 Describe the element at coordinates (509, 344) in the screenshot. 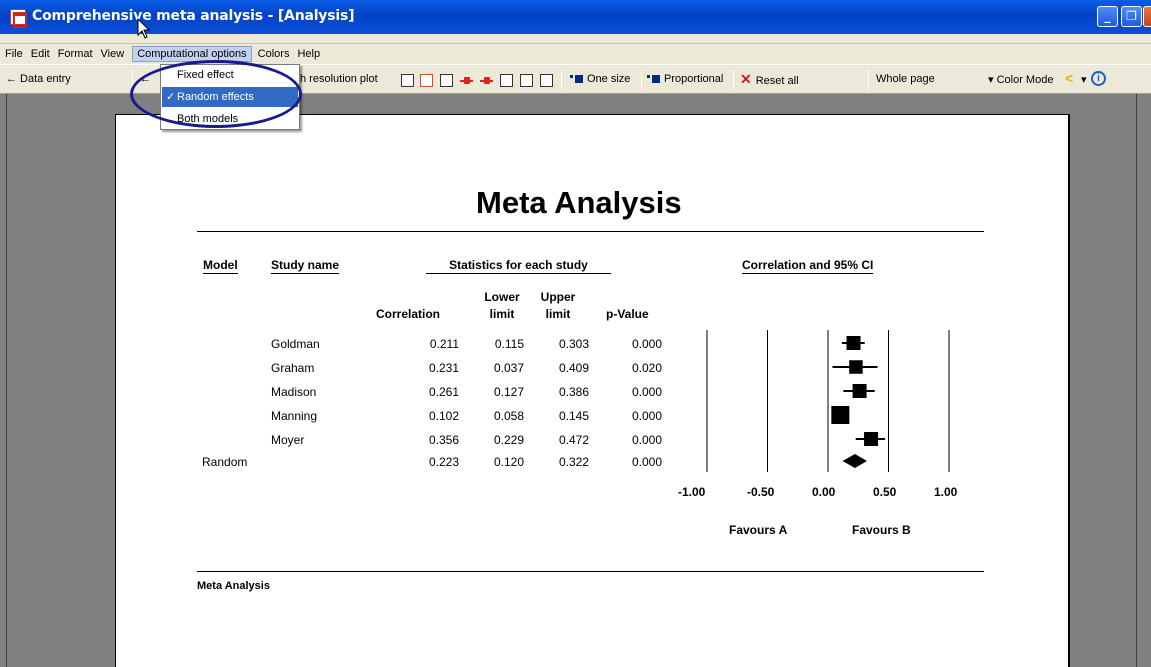

I see `study-lower: 0.115` at that location.